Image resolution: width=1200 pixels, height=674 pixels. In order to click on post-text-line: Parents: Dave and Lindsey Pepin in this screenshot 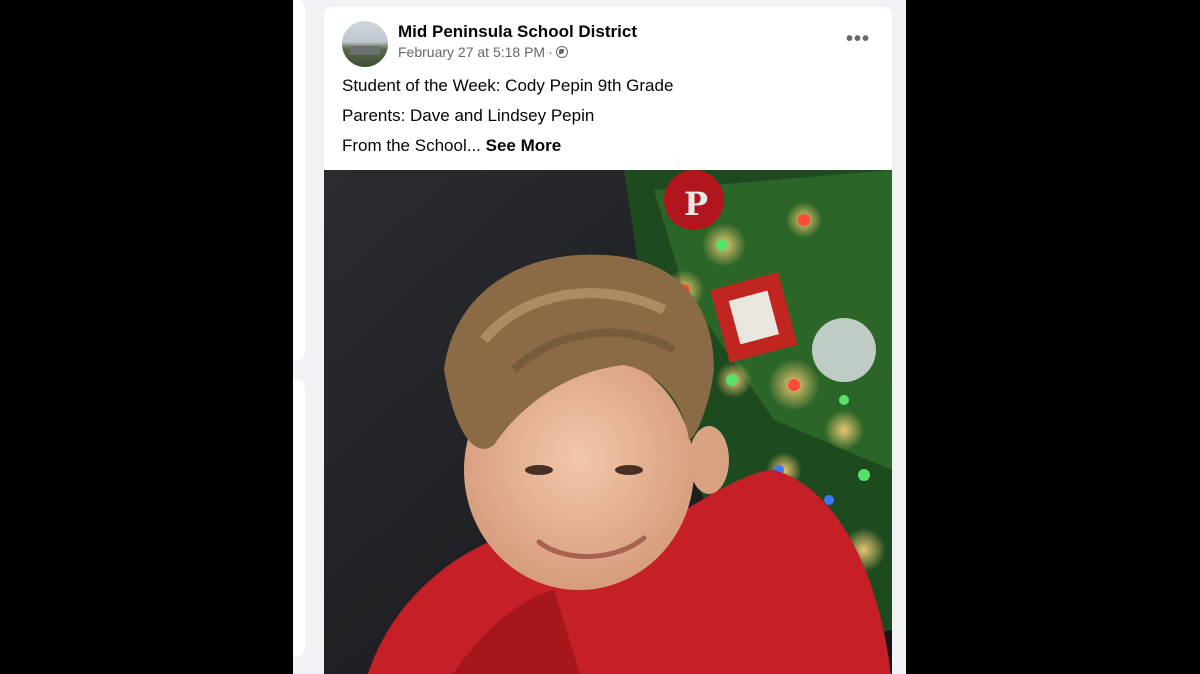, I will do `click(468, 115)`.